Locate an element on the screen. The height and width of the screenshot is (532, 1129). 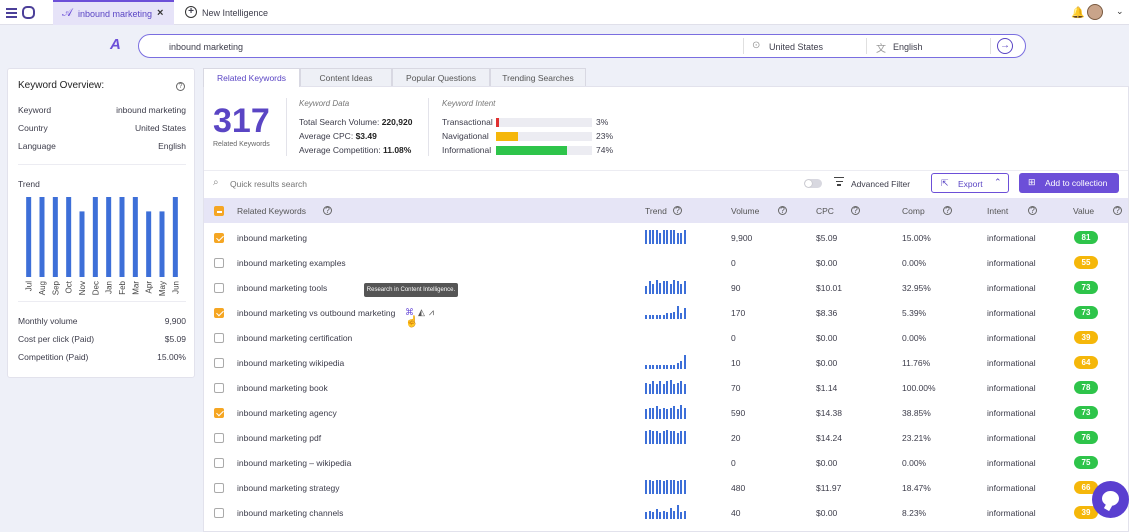
advanced-filter-button: Advanced Filter is located at coordinates (880, 184).